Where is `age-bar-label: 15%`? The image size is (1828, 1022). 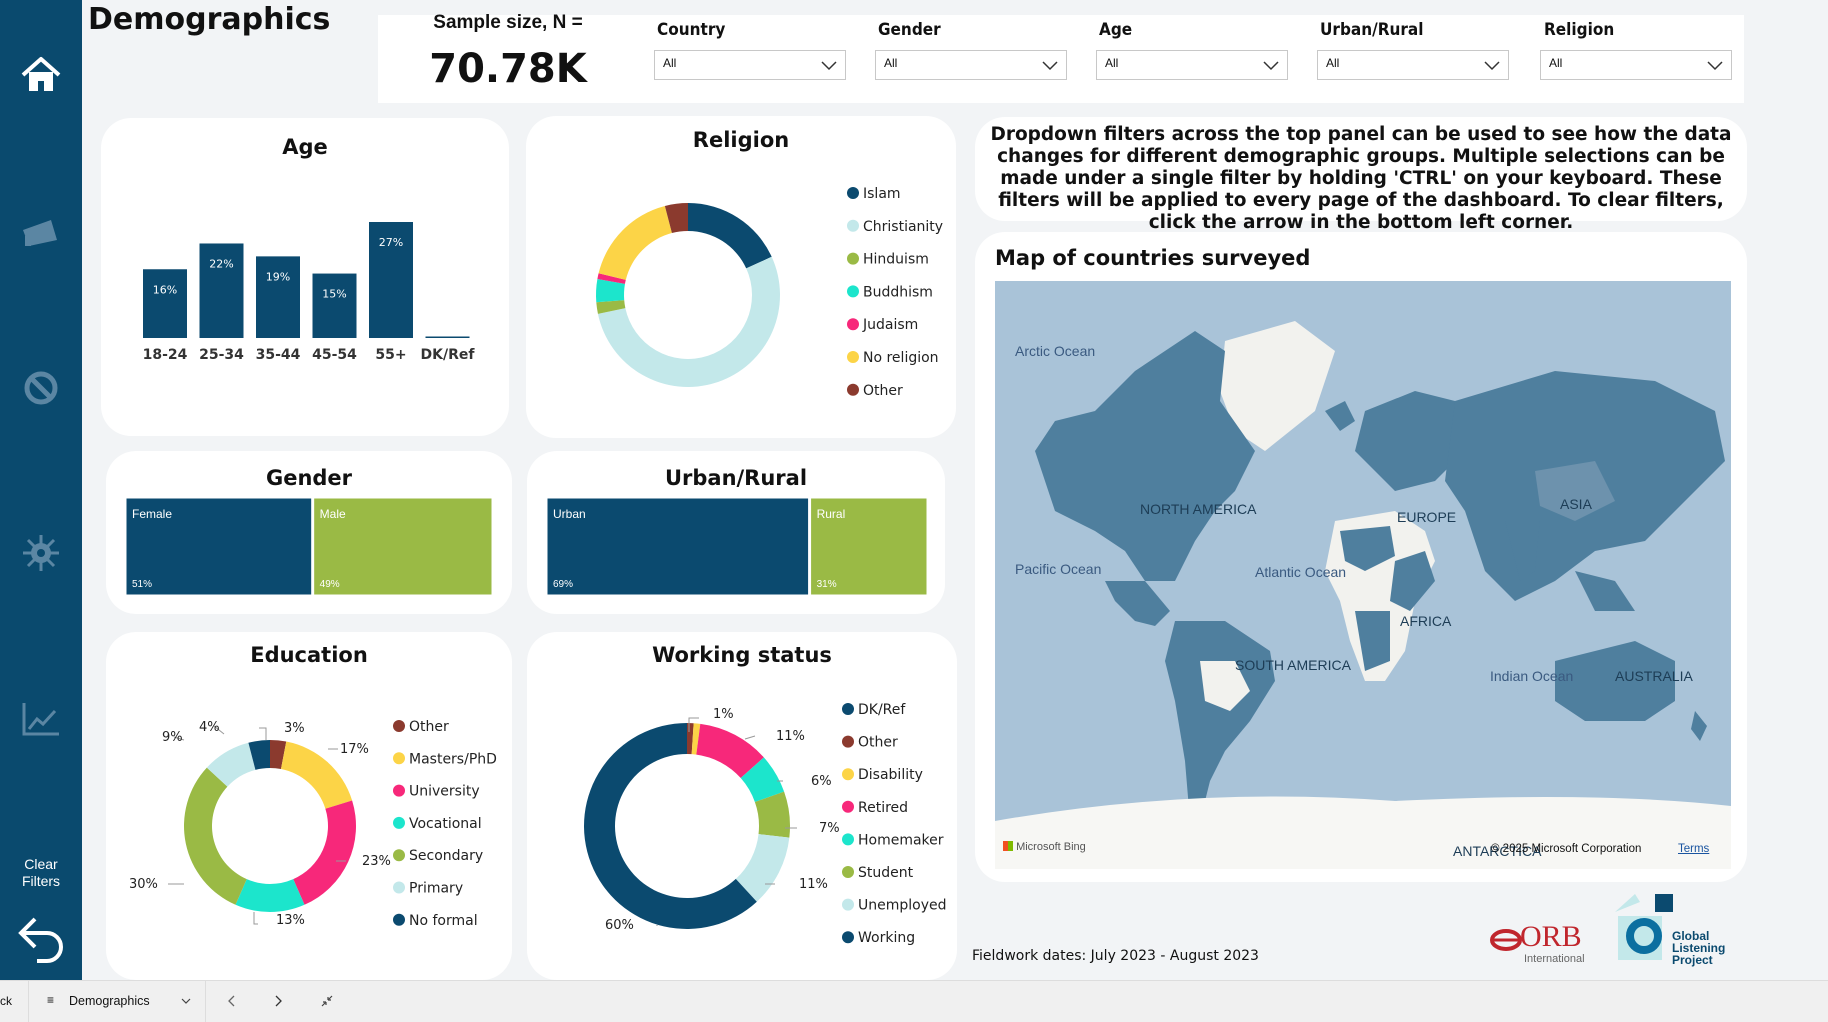 age-bar-label: 15% is located at coordinates (334, 294).